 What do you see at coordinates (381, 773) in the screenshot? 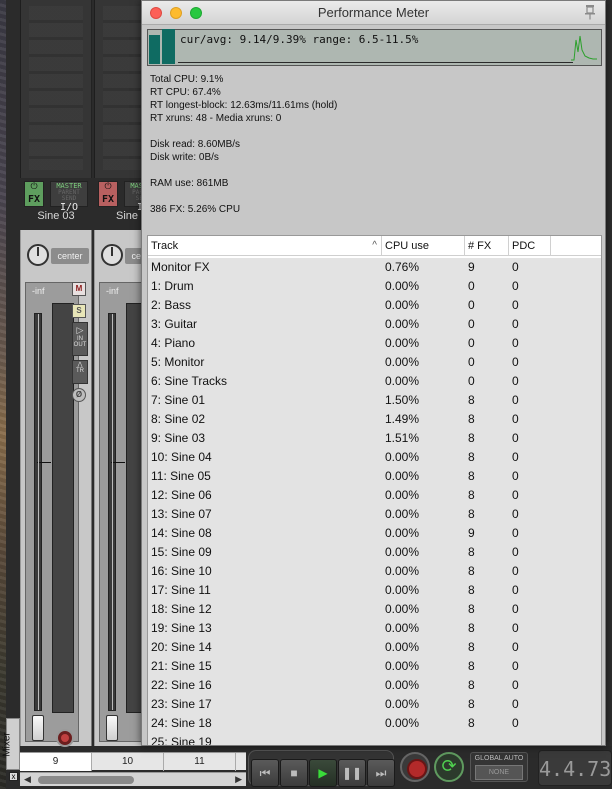
I see `skip-forward-icon: ⏭` at bounding box center [381, 773].